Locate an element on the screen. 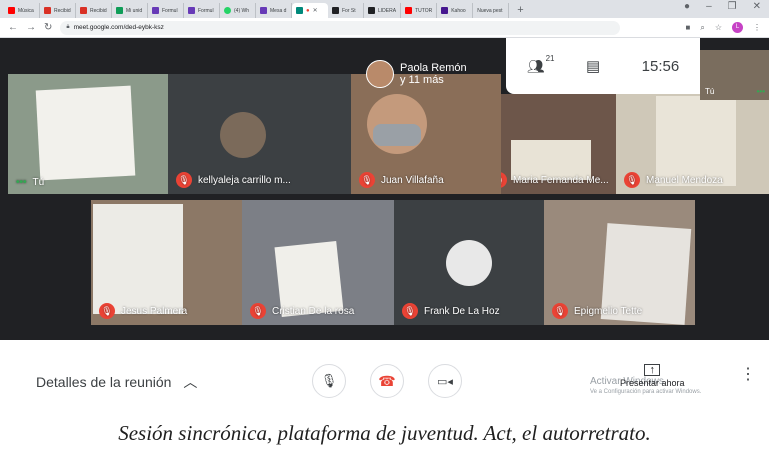 The height and width of the screenshot is (449, 769). leave-call-button: ☎︎ is located at coordinates (387, 381).